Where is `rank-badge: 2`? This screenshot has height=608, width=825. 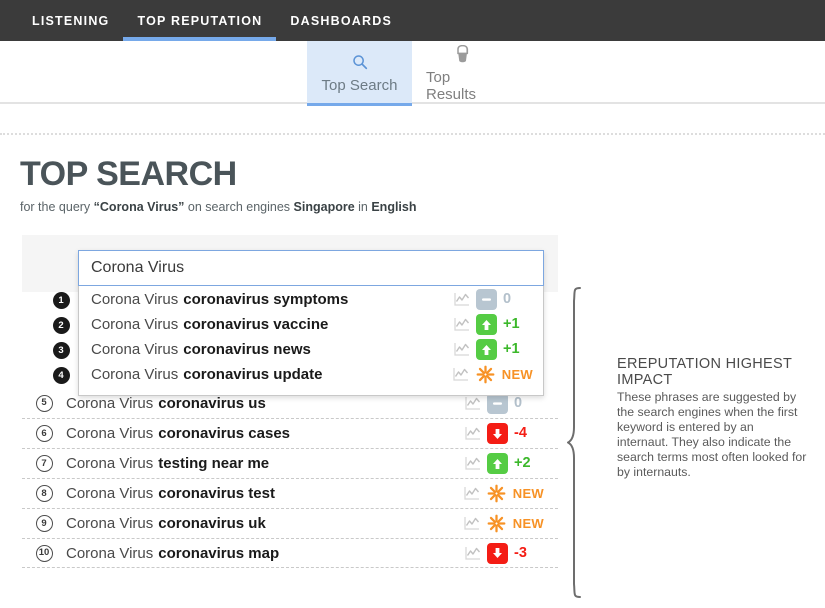 rank-badge: 2 is located at coordinates (61, 325).